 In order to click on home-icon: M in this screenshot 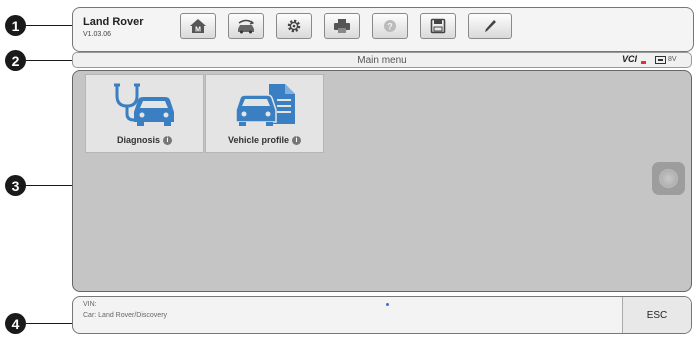, I will do `click(198, 26)`.